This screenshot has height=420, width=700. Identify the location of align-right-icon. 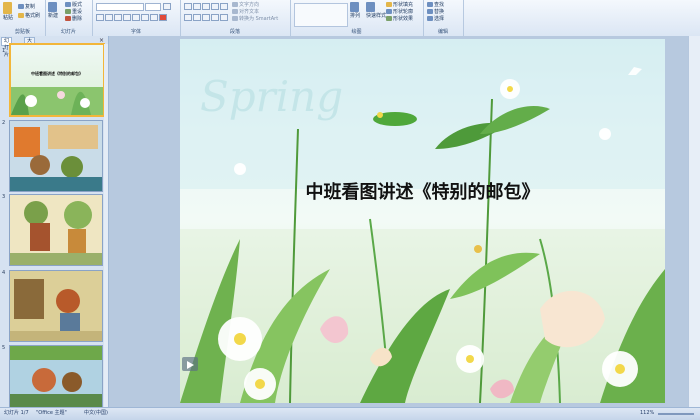
(206, 17).